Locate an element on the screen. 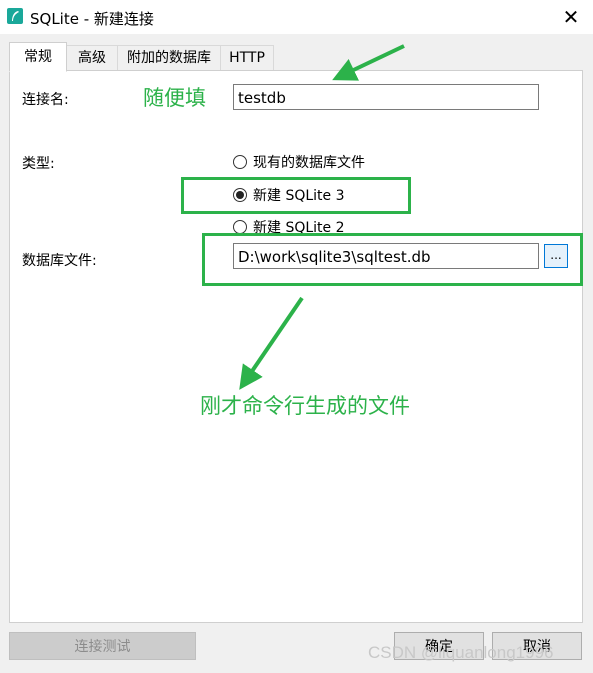  test-connection-button: 连接测试 is located at coordinates (102, 646).